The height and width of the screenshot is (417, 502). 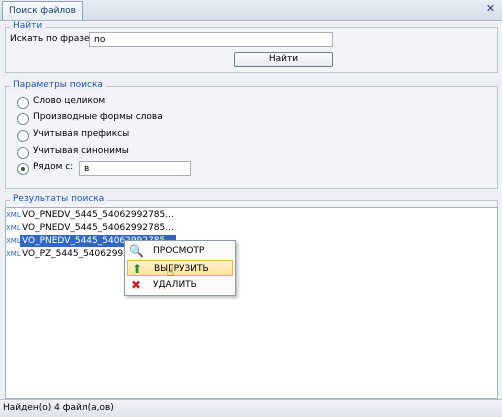 What do you see at coordinates (51, 39) in the screenshot?
I see `phrase-label: Искать по фразе:` at bounding box center [51, 39].